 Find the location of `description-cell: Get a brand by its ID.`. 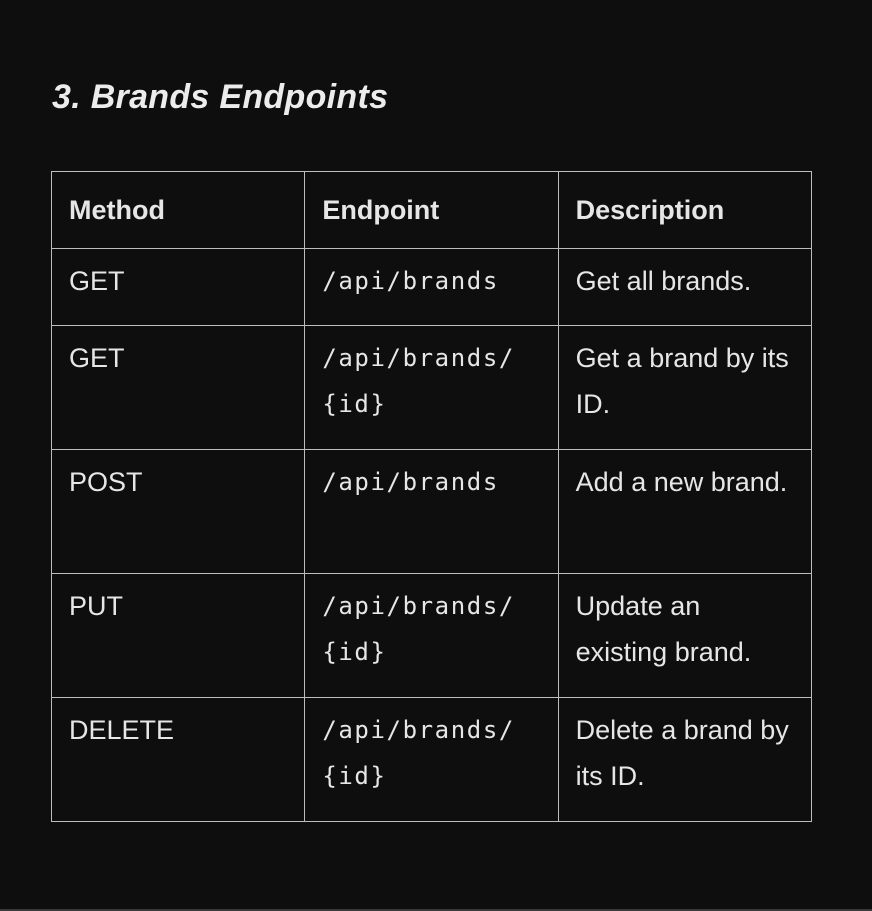

description-cell: Get a brand by its ID. is located at coordinates (685, 387).